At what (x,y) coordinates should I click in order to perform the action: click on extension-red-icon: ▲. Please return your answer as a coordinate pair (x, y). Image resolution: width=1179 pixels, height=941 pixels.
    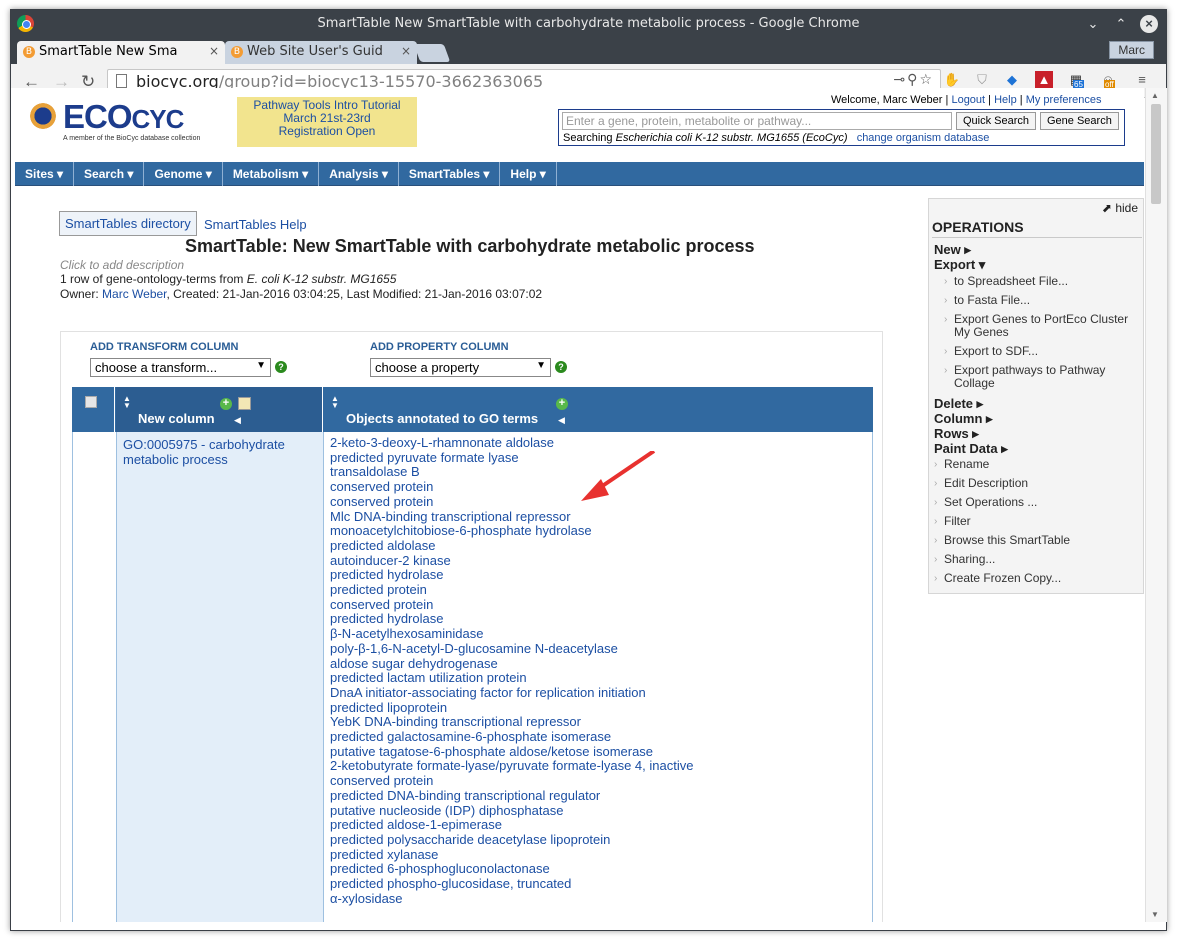
    Looking at the image, I should click on (1044, 80).